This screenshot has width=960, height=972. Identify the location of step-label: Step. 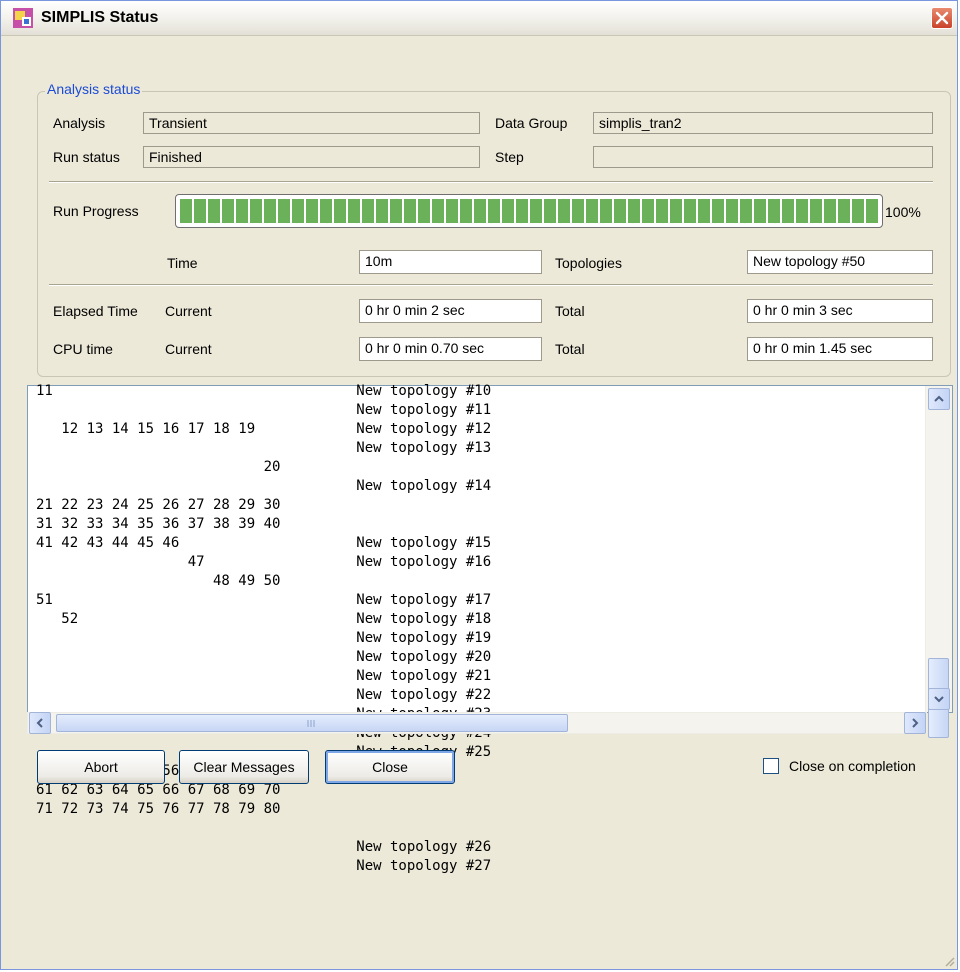
(509, 157).